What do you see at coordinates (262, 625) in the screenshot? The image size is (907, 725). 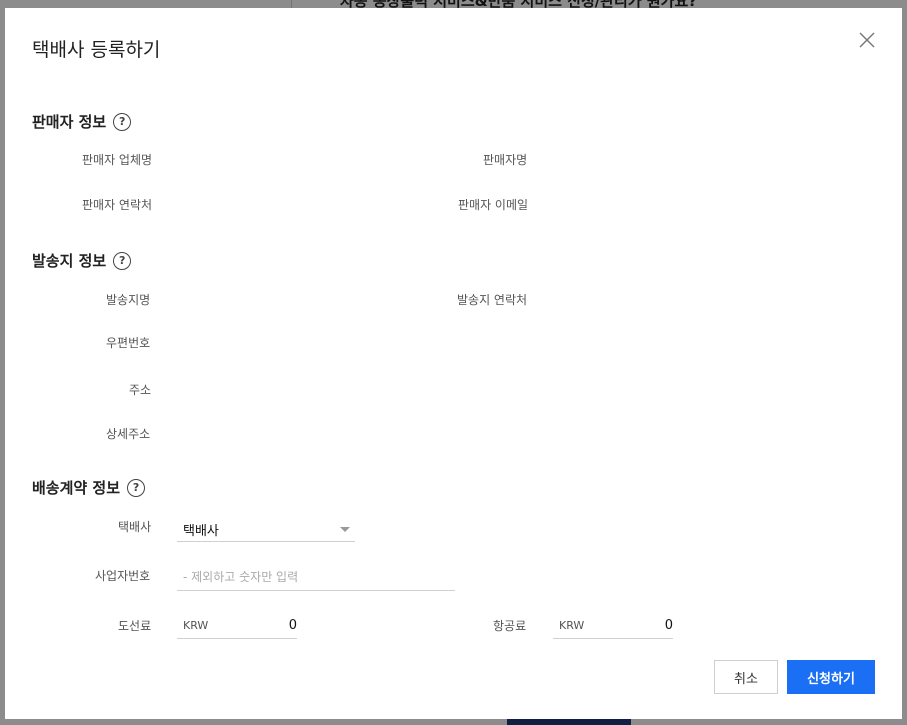 I see `island-fee-input` at bounding box center [262, 625].